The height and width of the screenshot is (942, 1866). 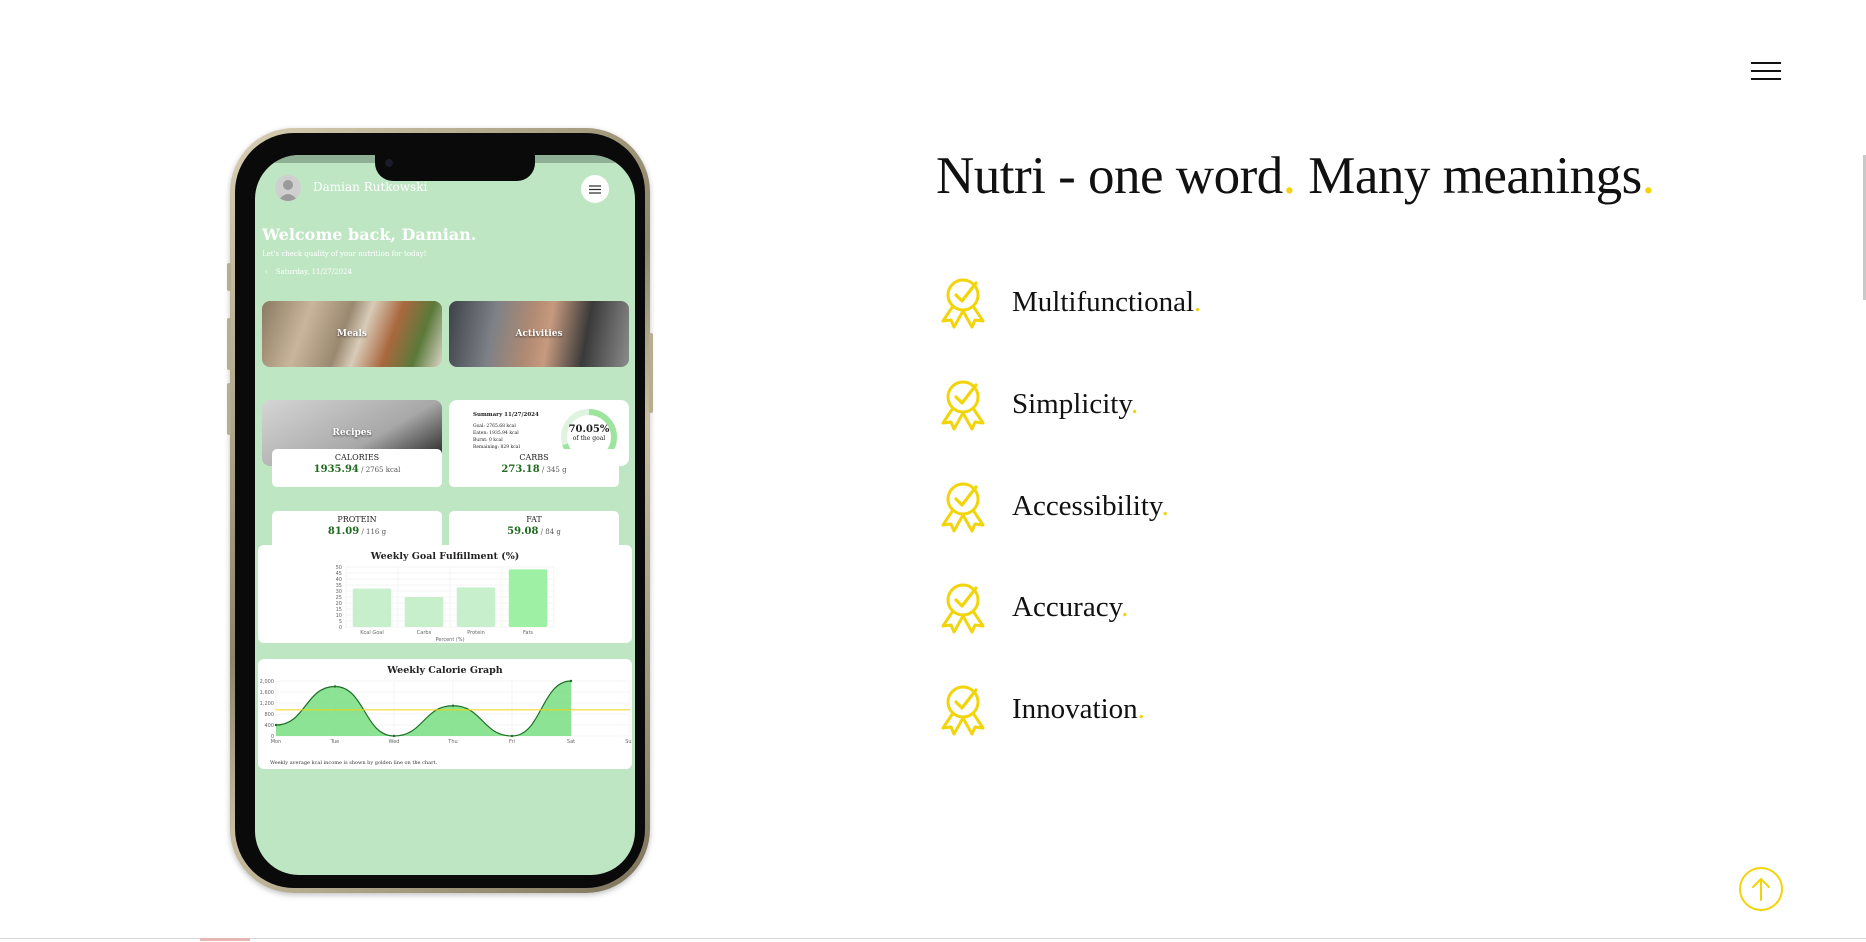 What do you see at coordinates (534, 457) in the screenshot?
I see `macro-name: CARBS` at bounding box center [534, 457].